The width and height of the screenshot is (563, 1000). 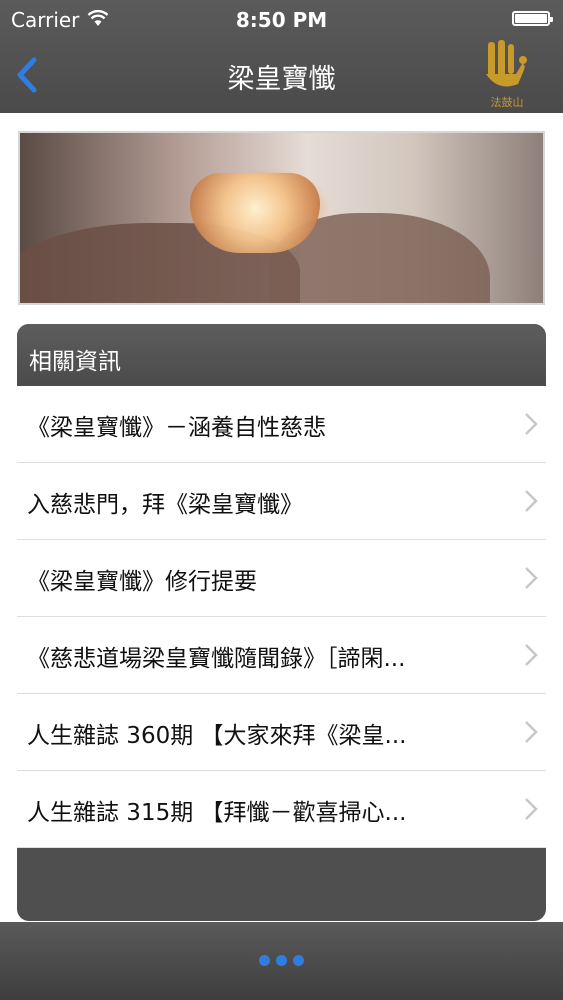 I want to click on status-bar: Carrier 8:50 PM, so click(x=281, y=20).